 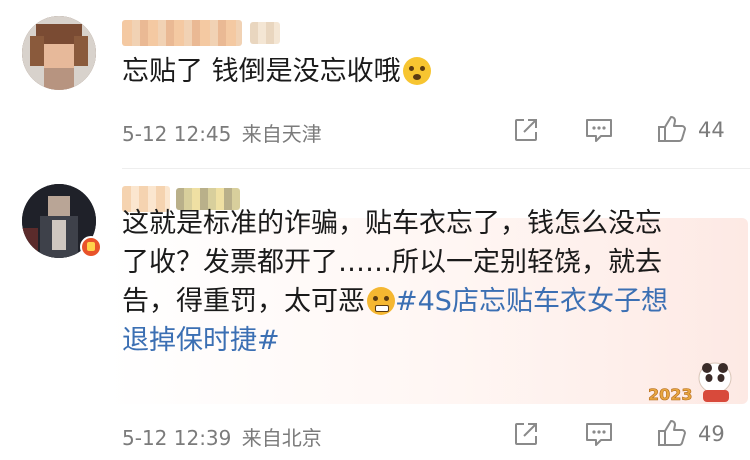 I want to click on surprised-face-icon, so click(x=416, y=71).